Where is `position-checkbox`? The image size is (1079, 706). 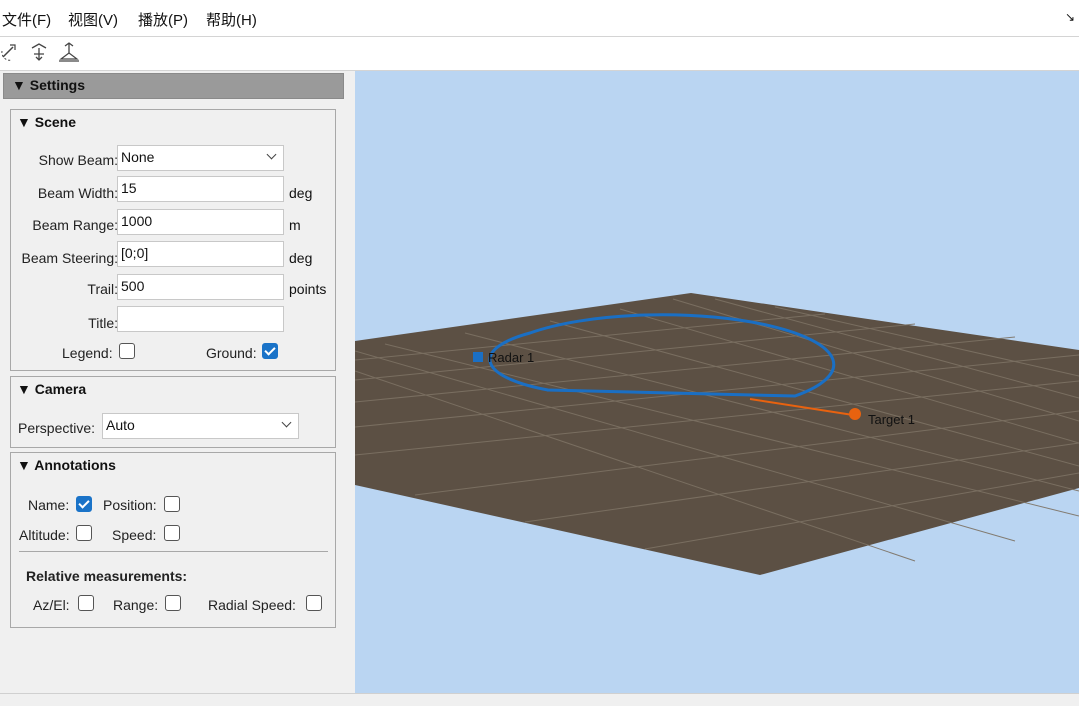 position-checkbox is located at coordinates (172, 504).